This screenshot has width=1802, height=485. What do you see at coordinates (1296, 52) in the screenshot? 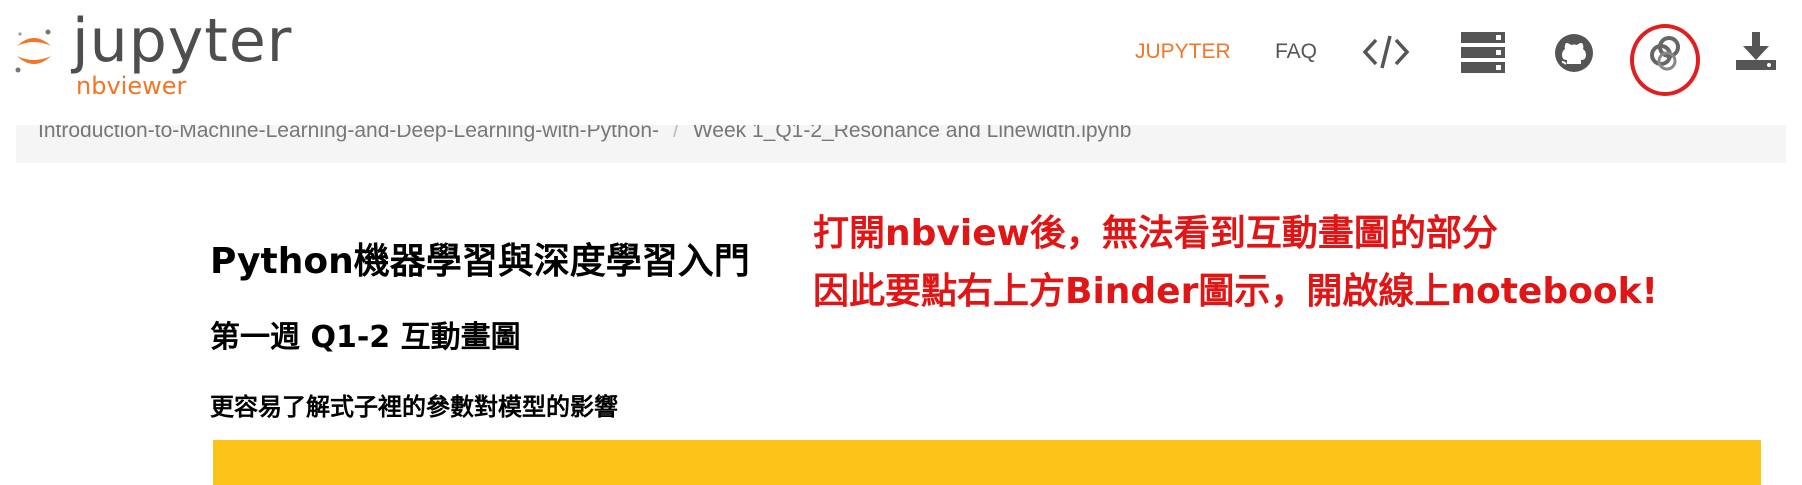
I see `nav-link-faq: FAQ` at bounding box center [1296, 52].